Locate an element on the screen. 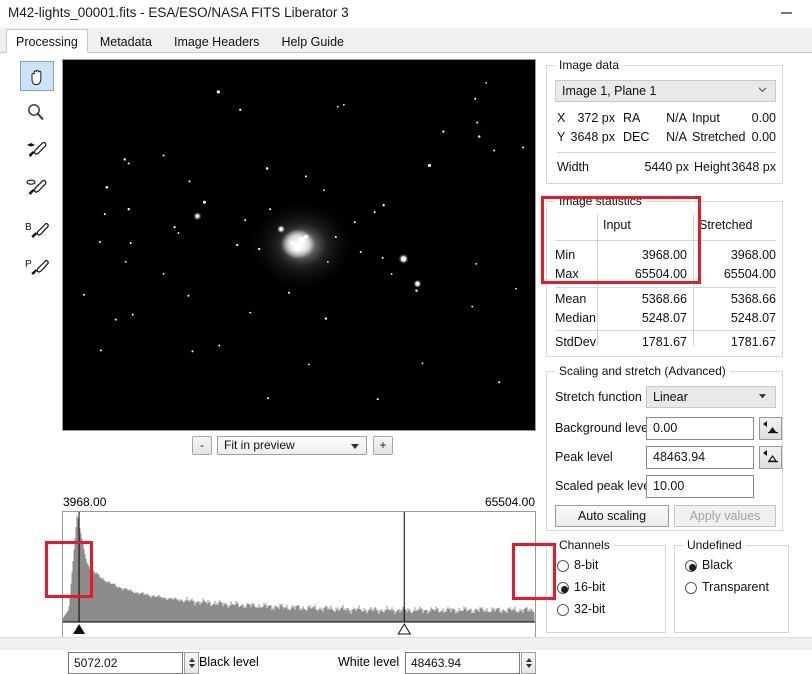  peak-level-label: Peak level is located at coordinates (584, 457).